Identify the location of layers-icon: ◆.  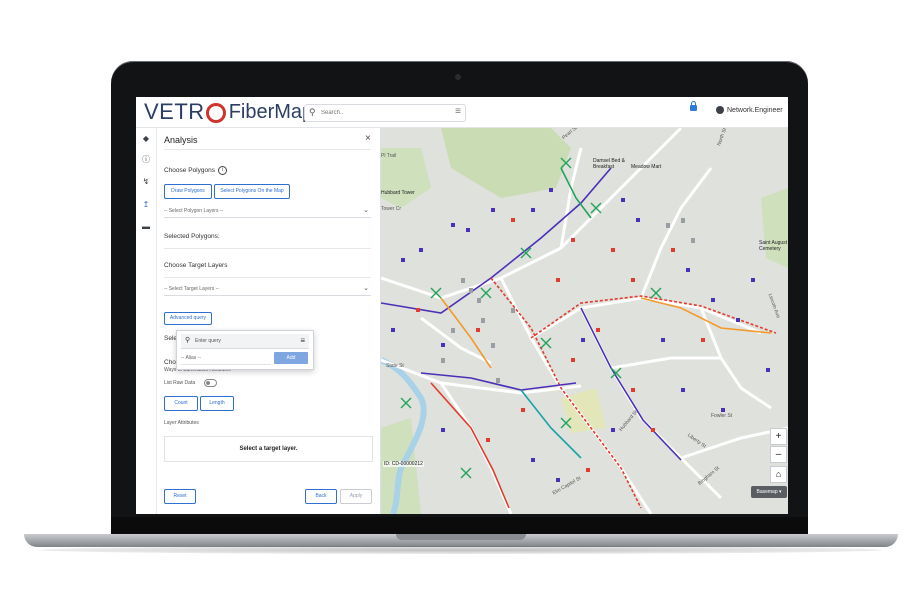
(146, 139).